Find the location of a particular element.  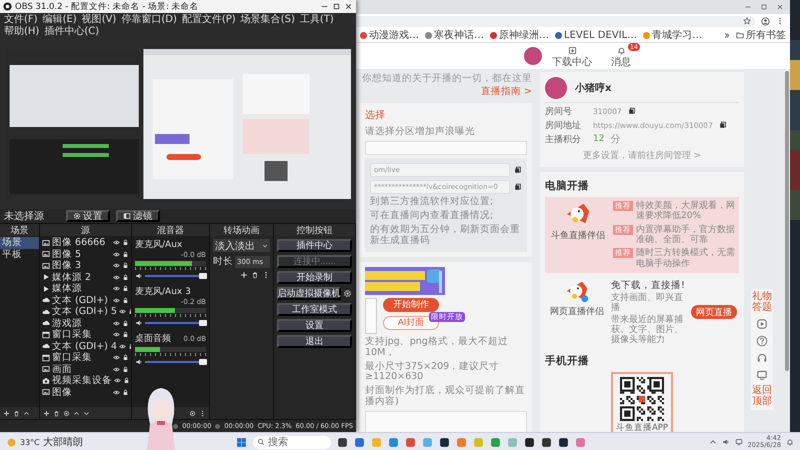

bell-icon is located at coordinates (790, 442).